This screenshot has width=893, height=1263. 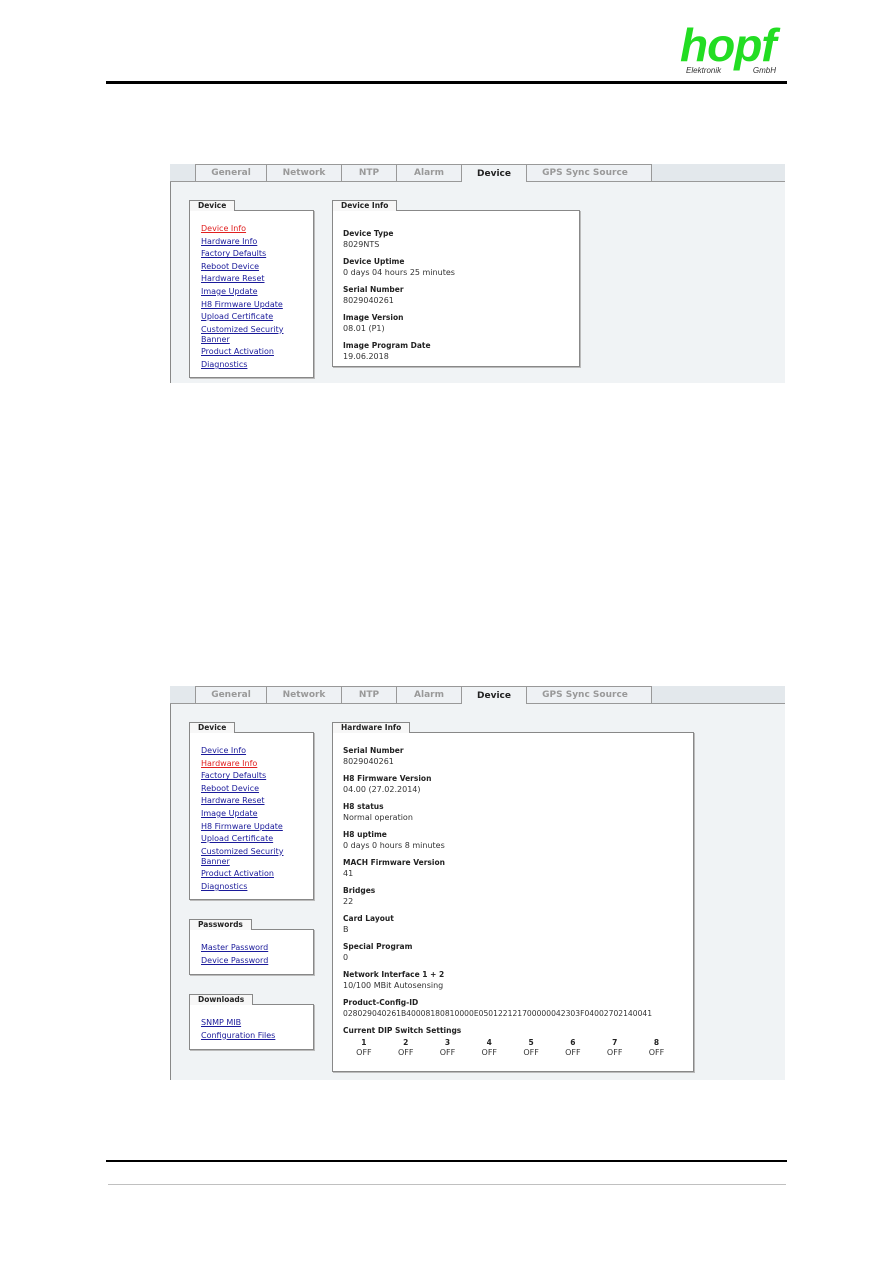 I want to click on field-label-device-type: Device Type, so click(x=368, y=233).